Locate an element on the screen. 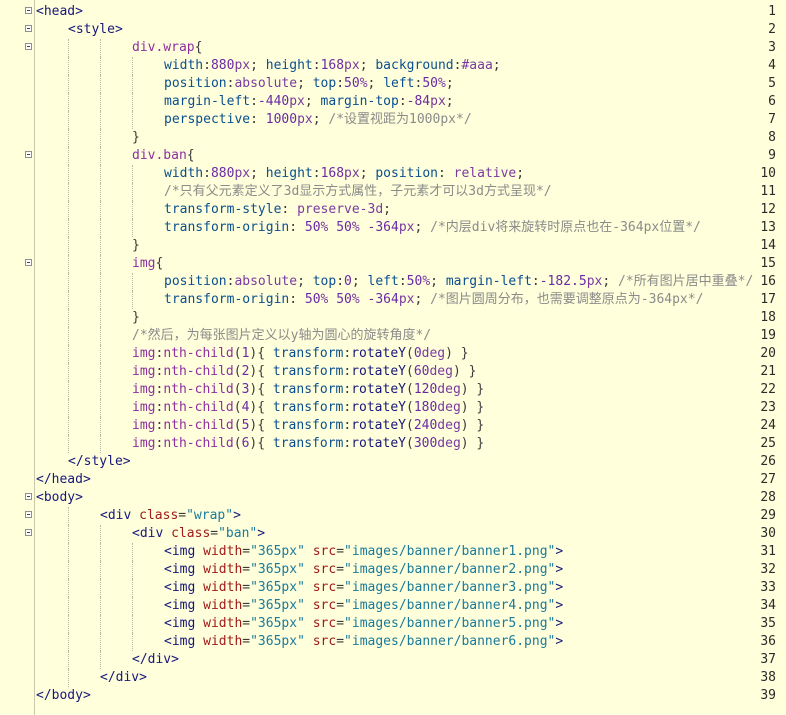 Image resolution: width=786 pixels, height=715 pixels. line-number: 27 is located at coordinates (768, 479).